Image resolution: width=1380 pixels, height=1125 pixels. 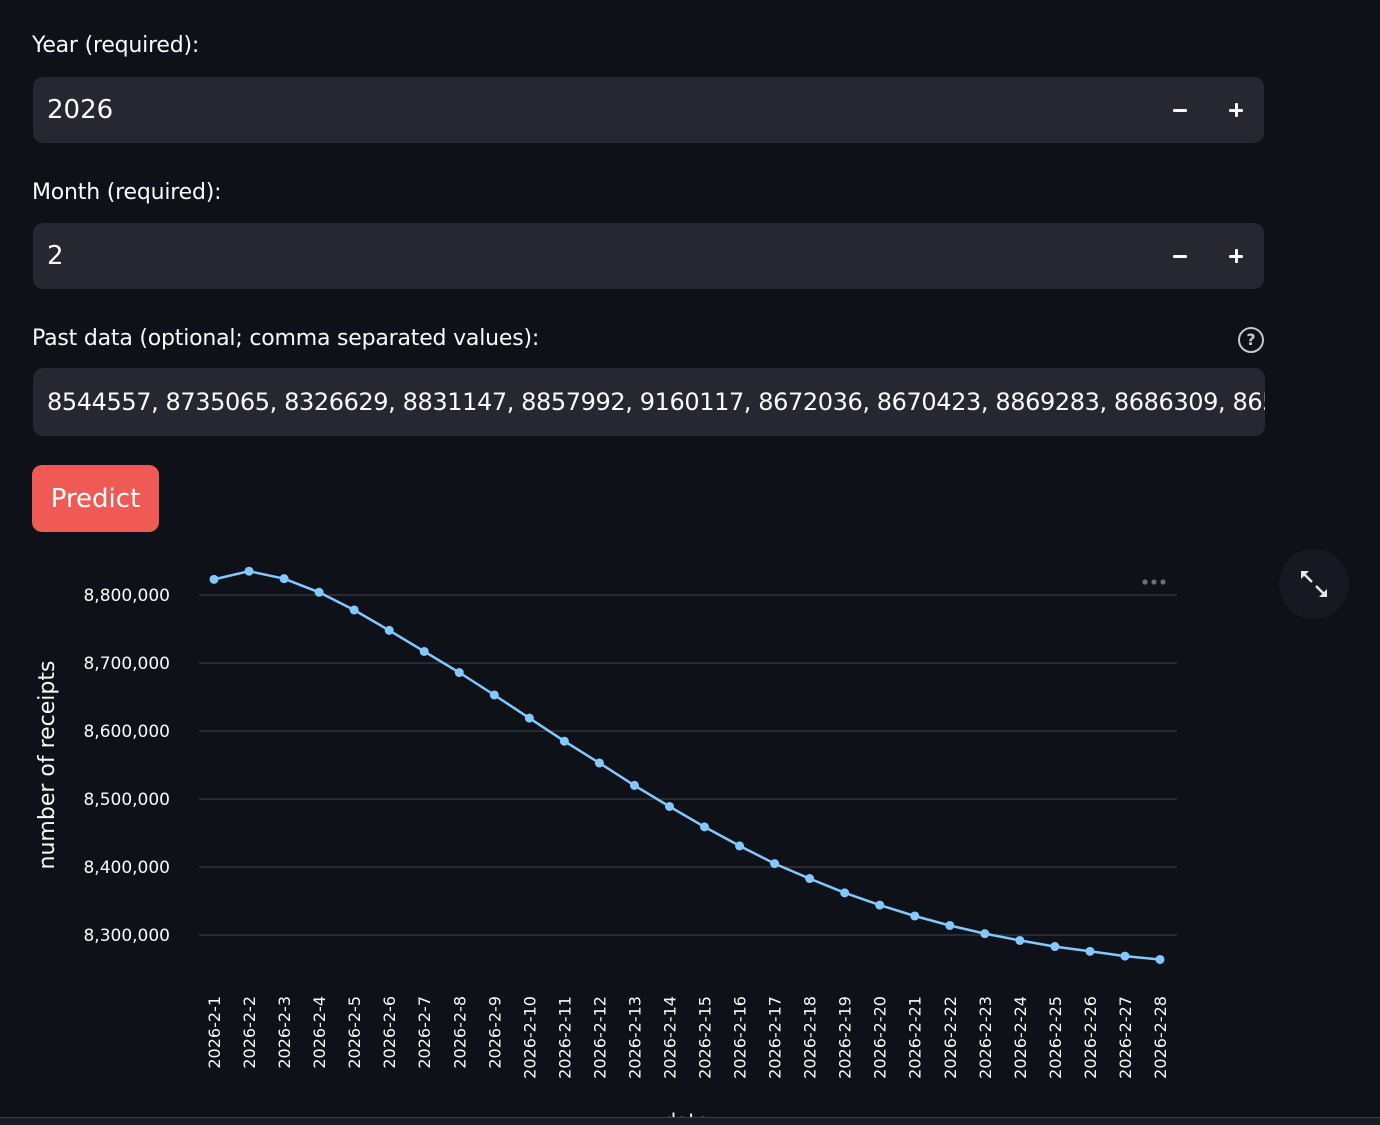 I want to click on y-tick-label: 8,300,000, so click(x=126, y=936).